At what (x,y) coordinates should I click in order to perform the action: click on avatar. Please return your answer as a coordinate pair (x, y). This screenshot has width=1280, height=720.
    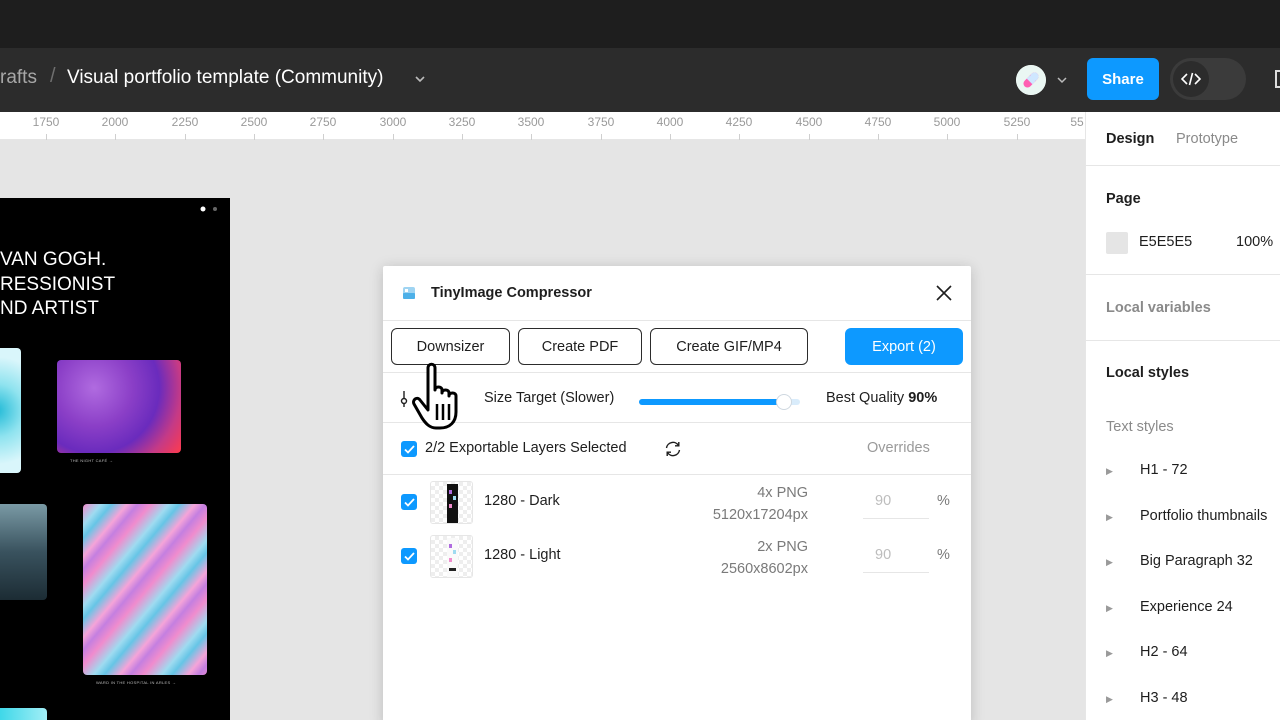
    Looking at the image, I should click on (1031, 80).